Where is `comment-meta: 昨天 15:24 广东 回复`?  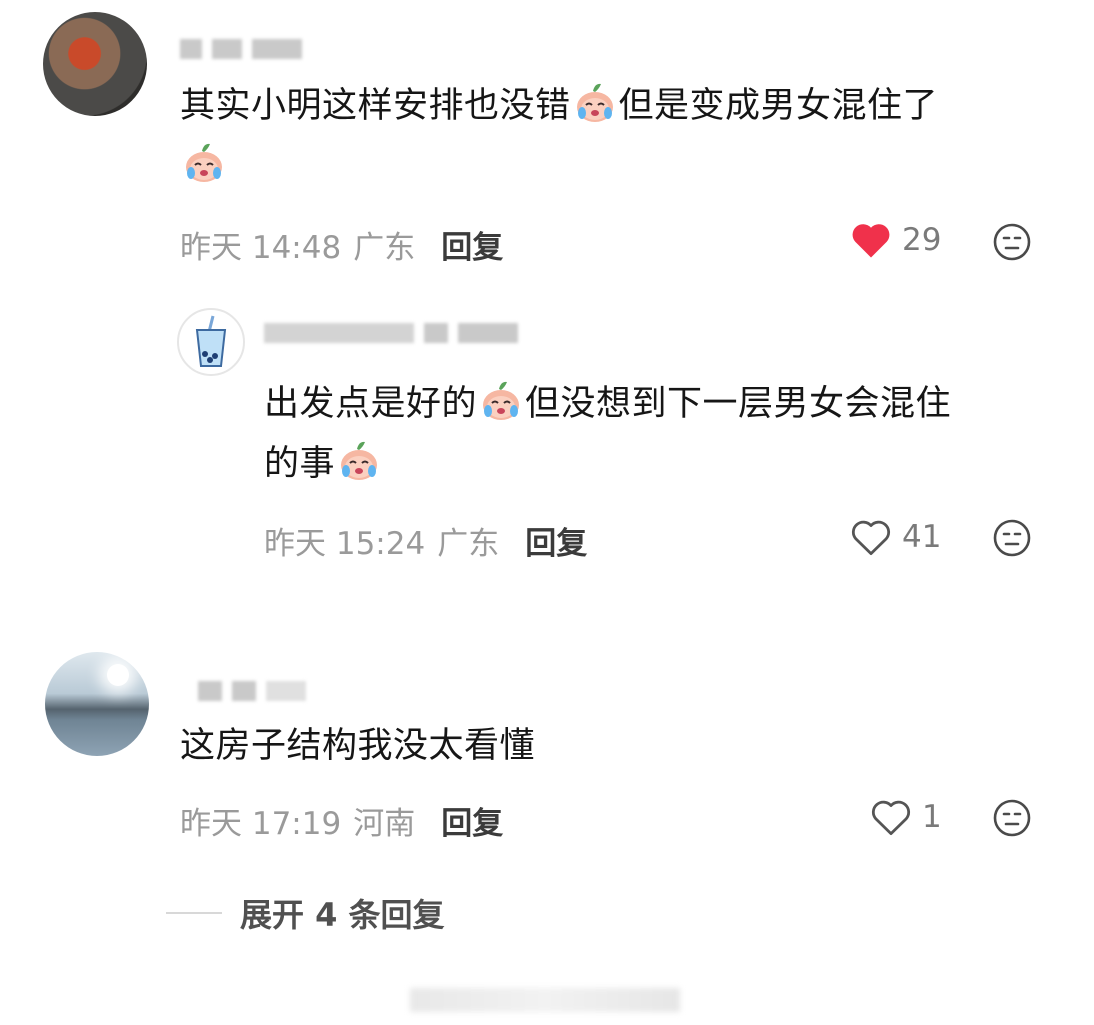
comment-meta: 昨天 15:24 广东 回复 is located at coordinates (425, 540).